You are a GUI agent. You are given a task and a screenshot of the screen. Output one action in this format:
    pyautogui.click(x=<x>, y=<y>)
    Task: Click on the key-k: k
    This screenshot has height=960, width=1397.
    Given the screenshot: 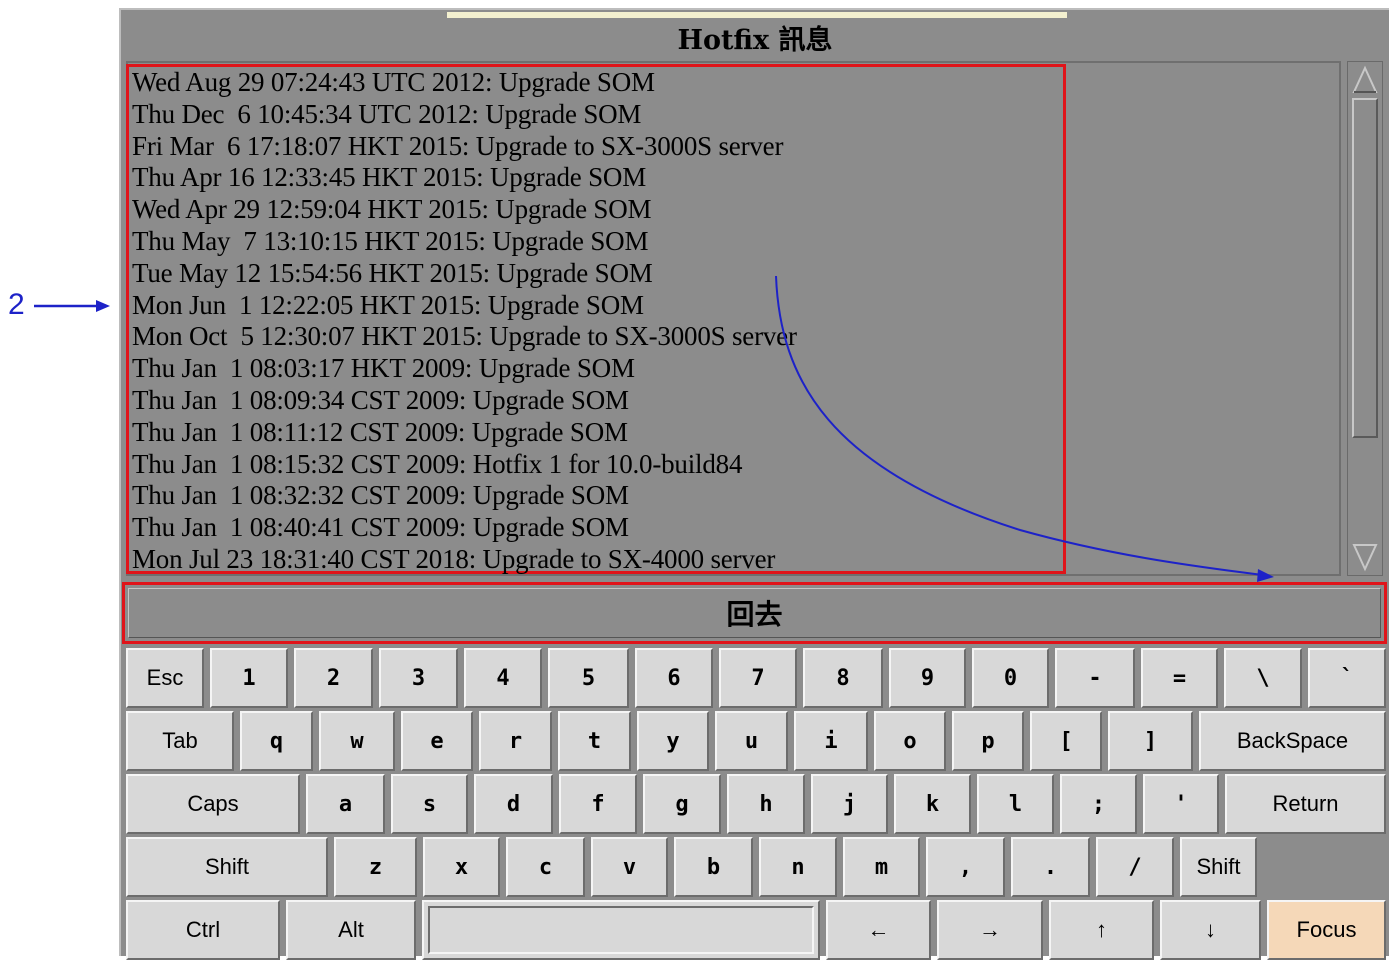 What is the action you would take?
    pyautogui.click(x=932, y=804)
    